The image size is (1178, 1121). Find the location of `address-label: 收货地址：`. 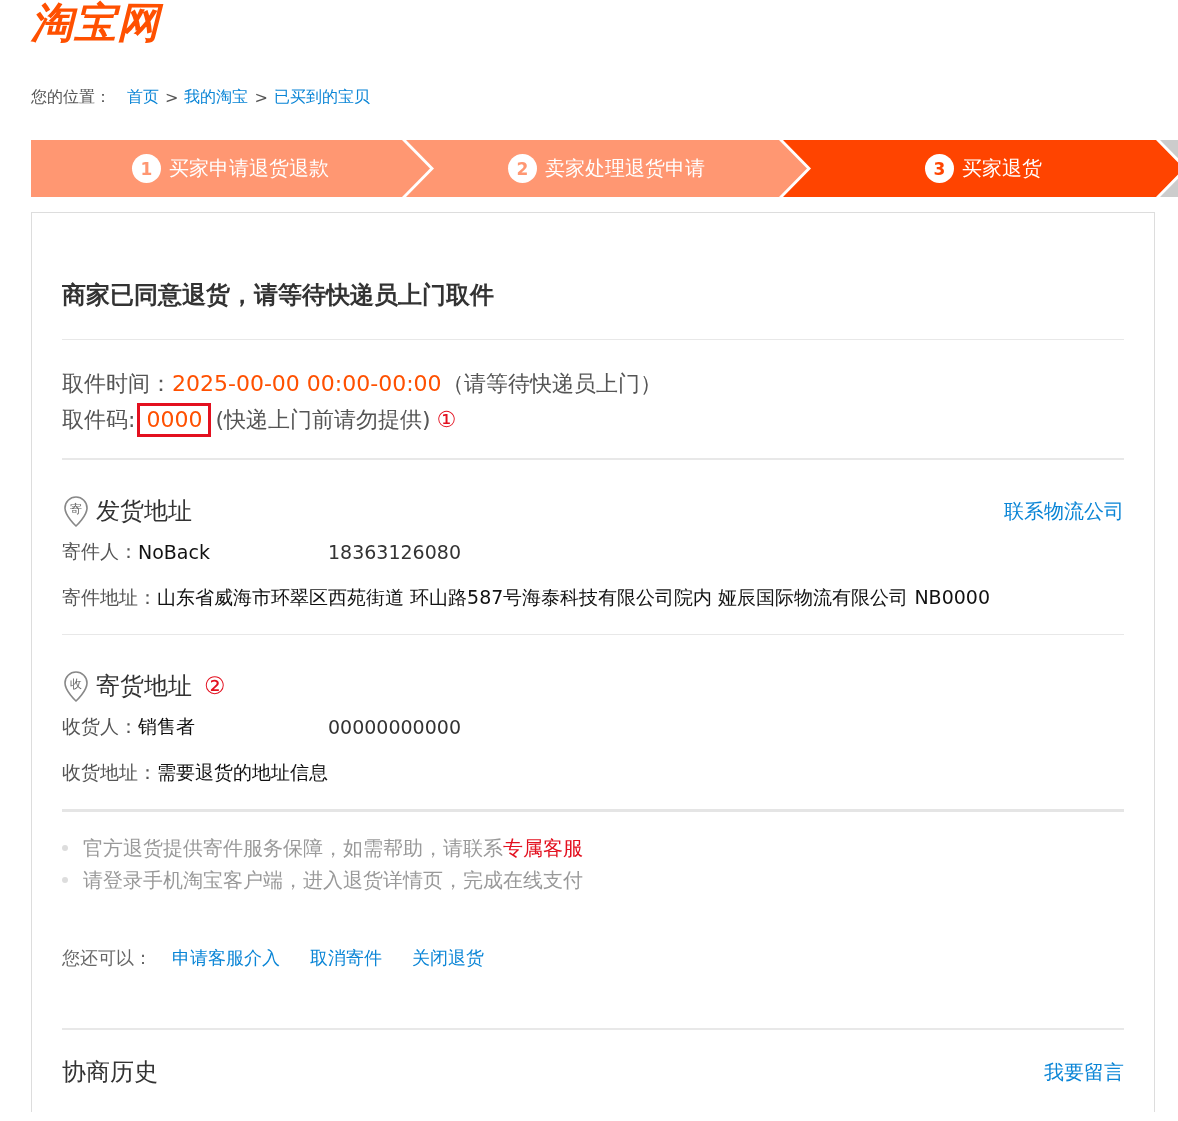

address-label: 收货地址： is located at coordinates (109, 772).